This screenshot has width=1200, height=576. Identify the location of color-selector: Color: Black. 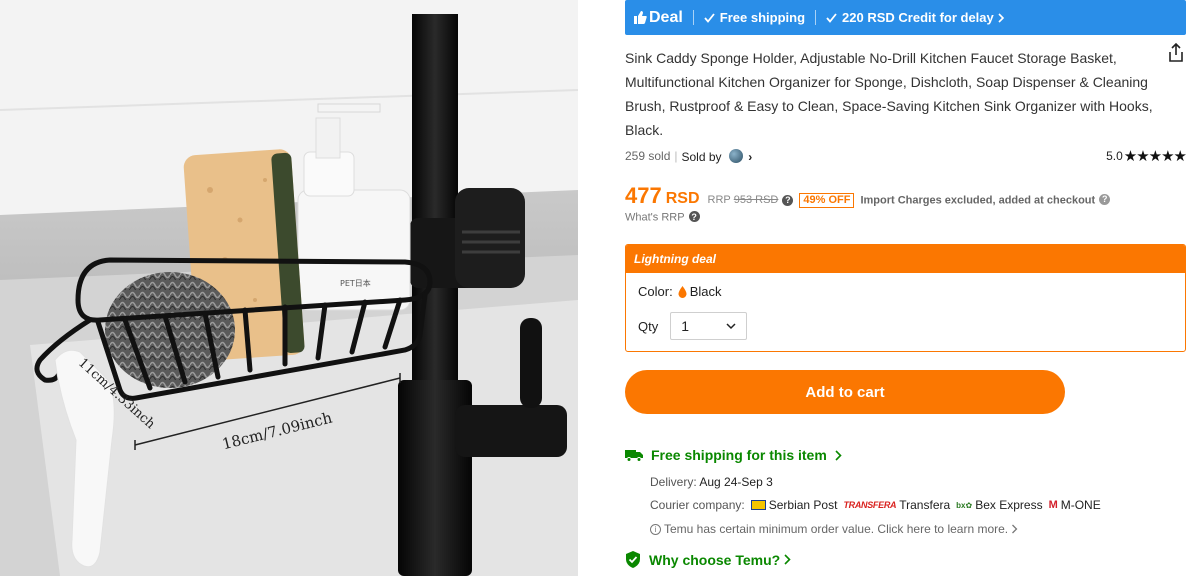
(679, 291).